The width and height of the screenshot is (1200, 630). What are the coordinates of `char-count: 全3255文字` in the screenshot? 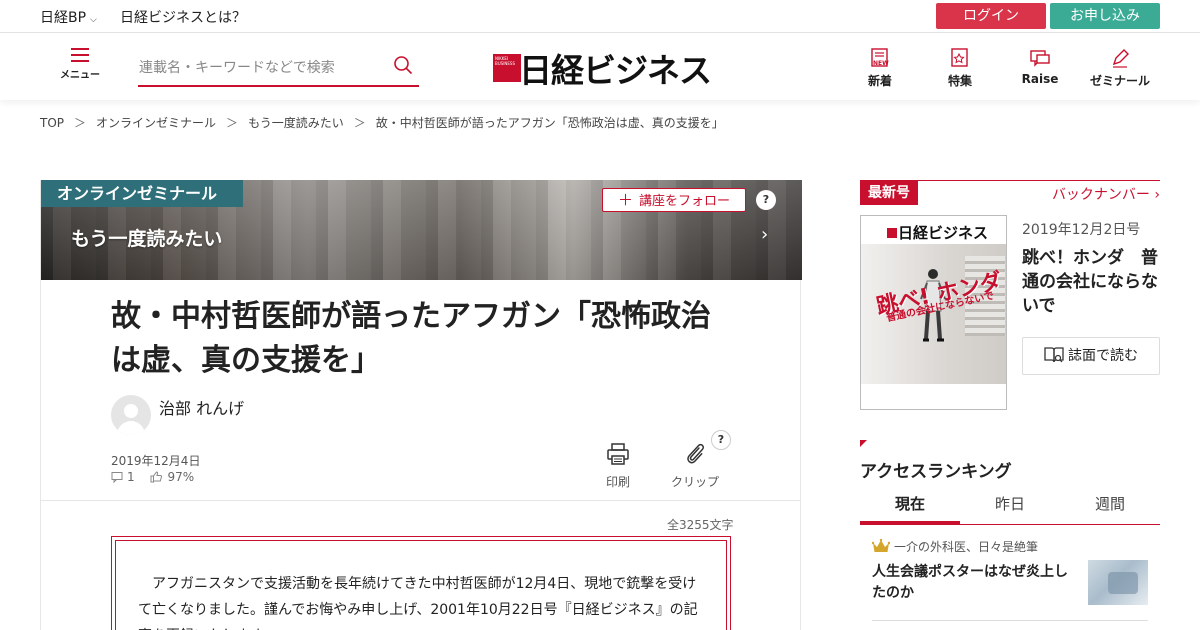 It's located at (700, 525).